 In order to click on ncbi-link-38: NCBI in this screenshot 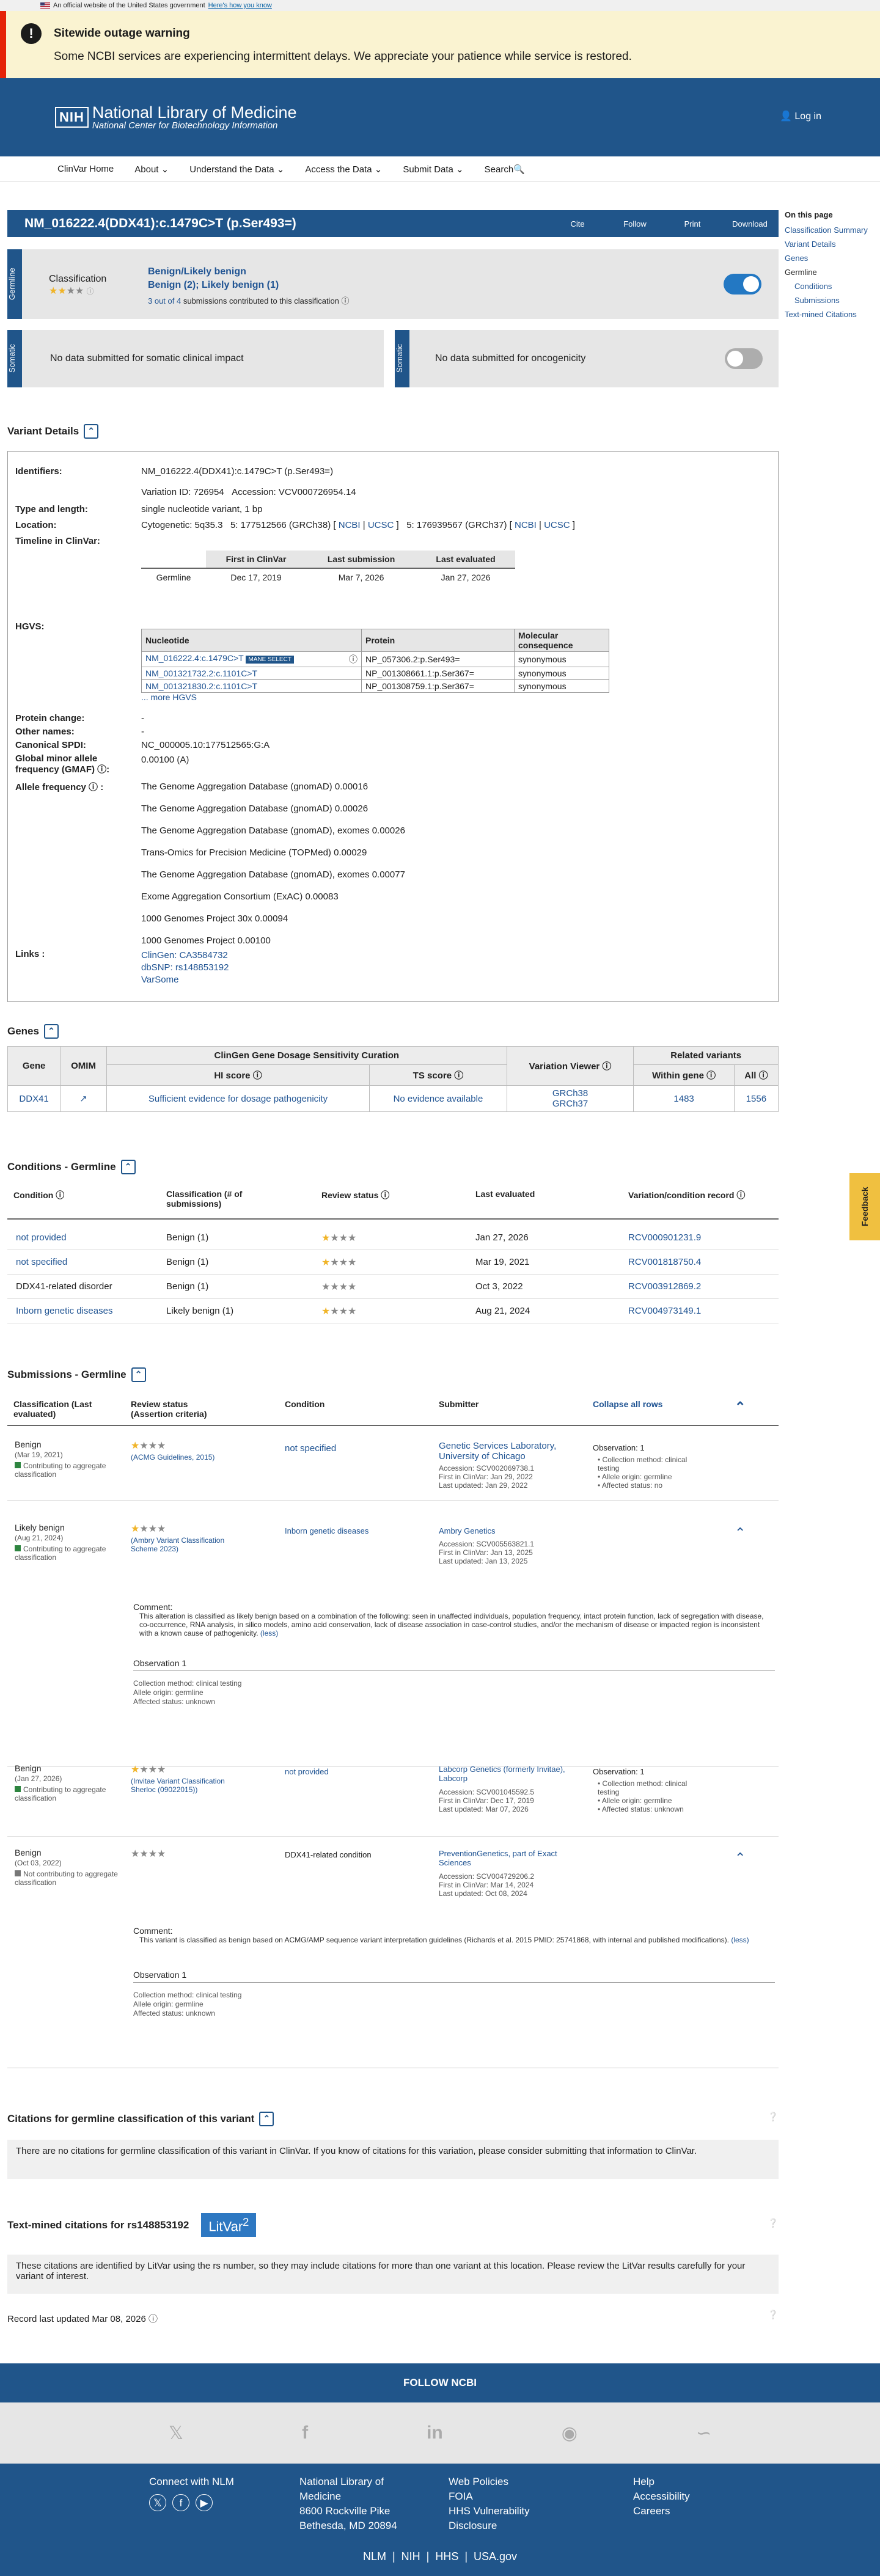, I will do `click(350, 525)`.